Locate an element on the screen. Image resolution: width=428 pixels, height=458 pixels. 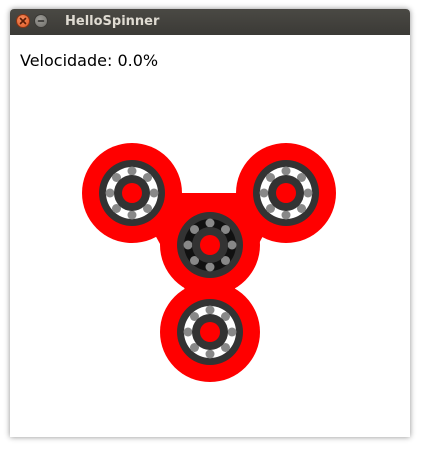
bearing-top-right is located at coordinates (286, 193).